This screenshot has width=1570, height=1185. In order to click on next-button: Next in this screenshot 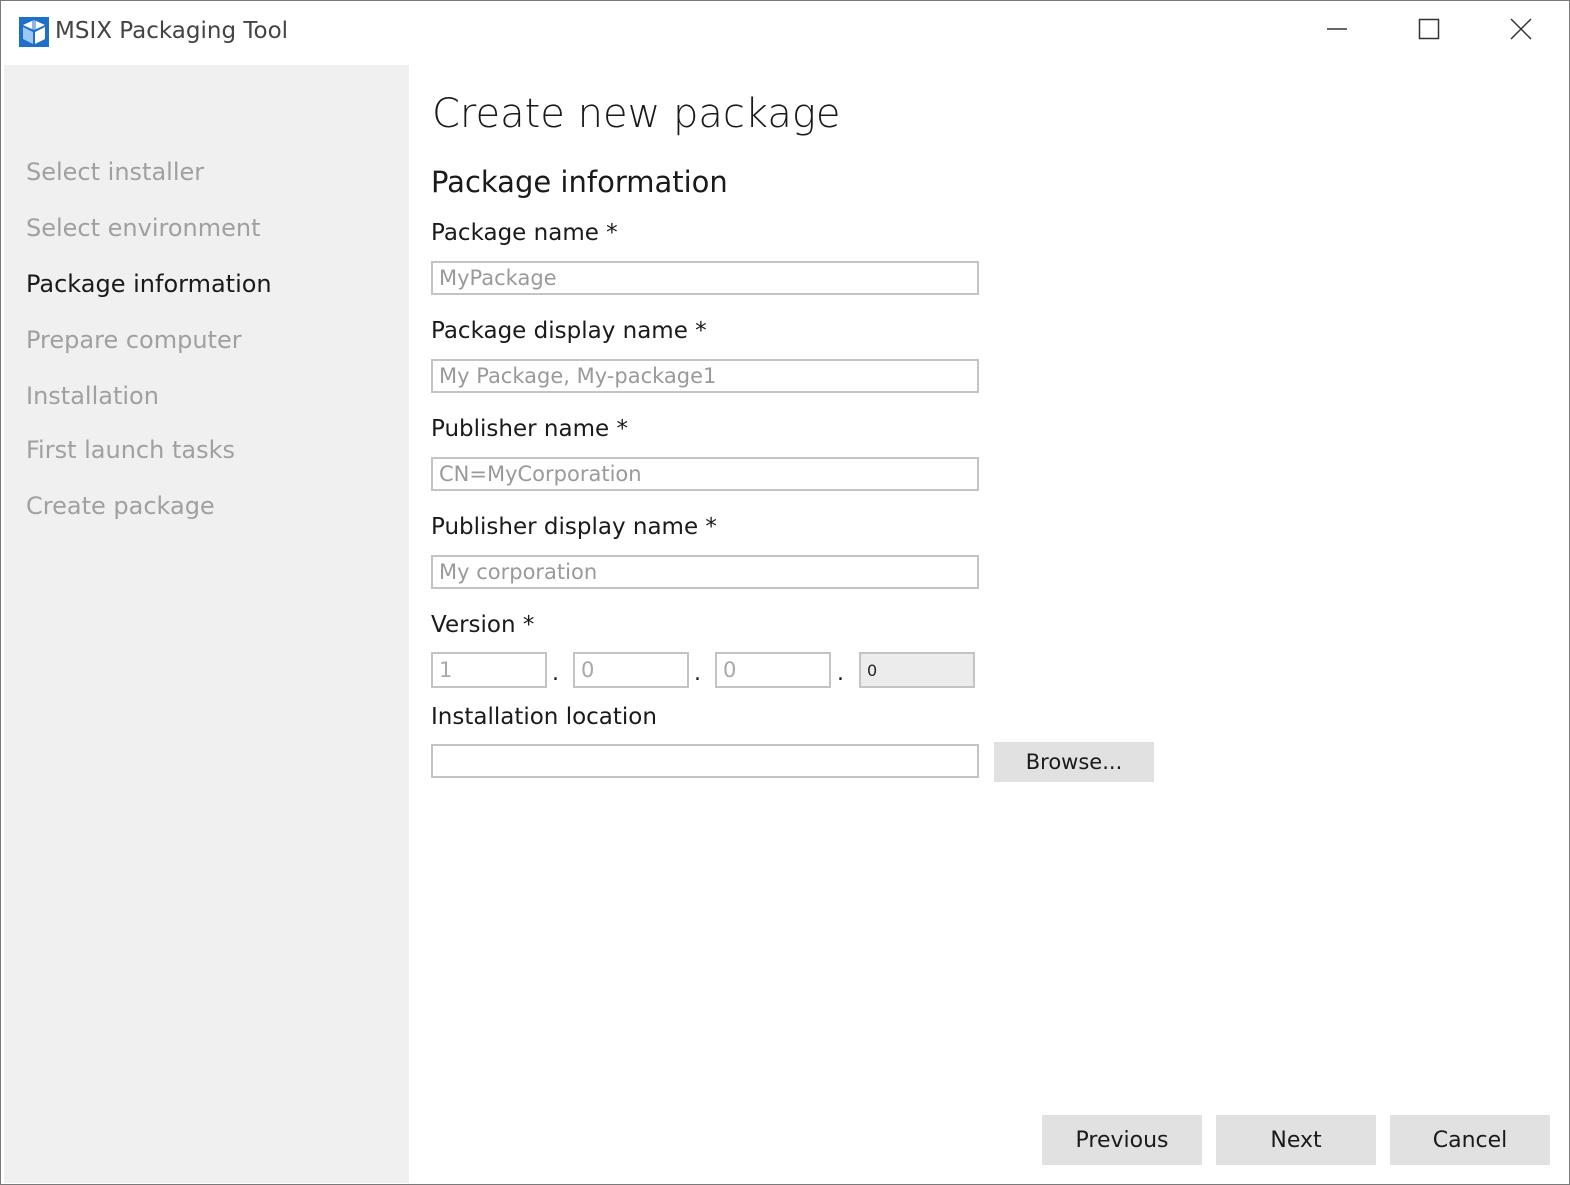, I will do `click(1296, 1140)`.